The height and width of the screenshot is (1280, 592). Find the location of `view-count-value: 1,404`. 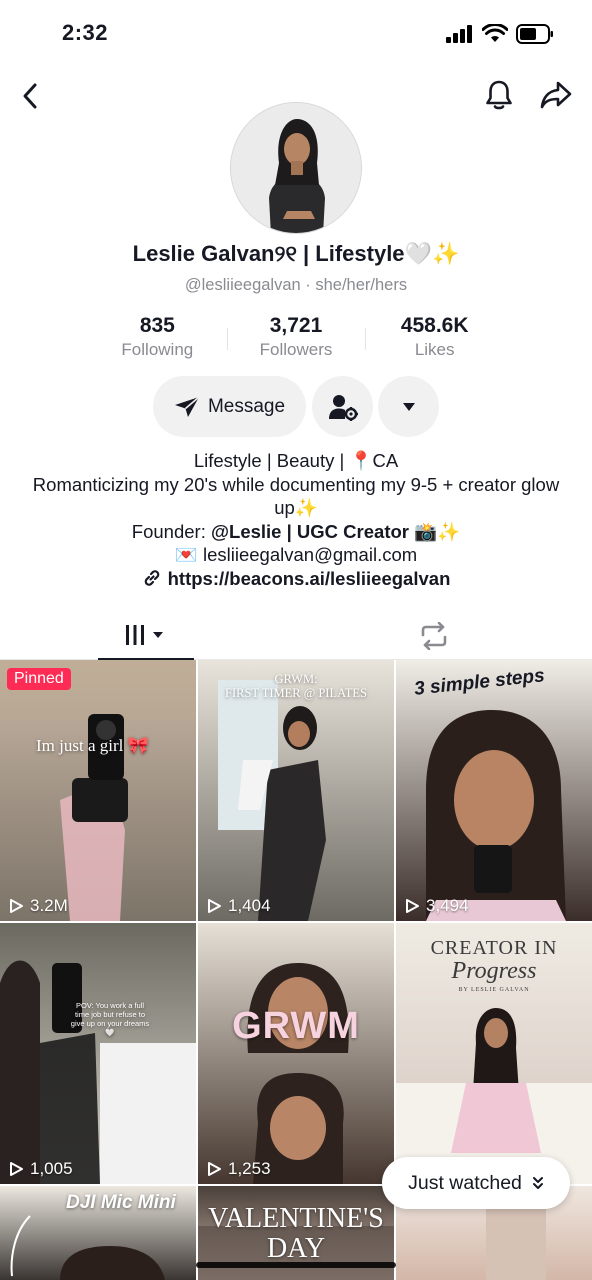

view-count-value: 1,404 is located at coordinates (249, 905).